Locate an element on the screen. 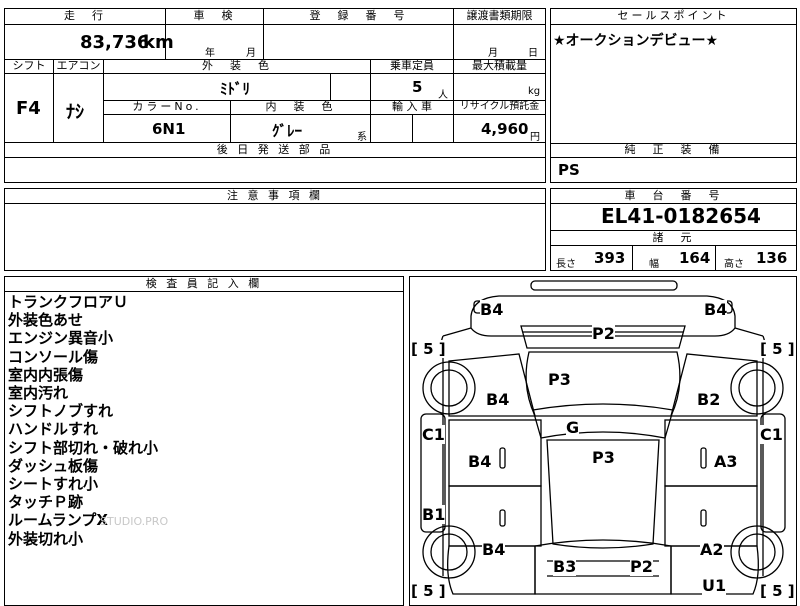 The image size is (800, 606). specs-header: 諸 元 is located at coordinates (673, 238).